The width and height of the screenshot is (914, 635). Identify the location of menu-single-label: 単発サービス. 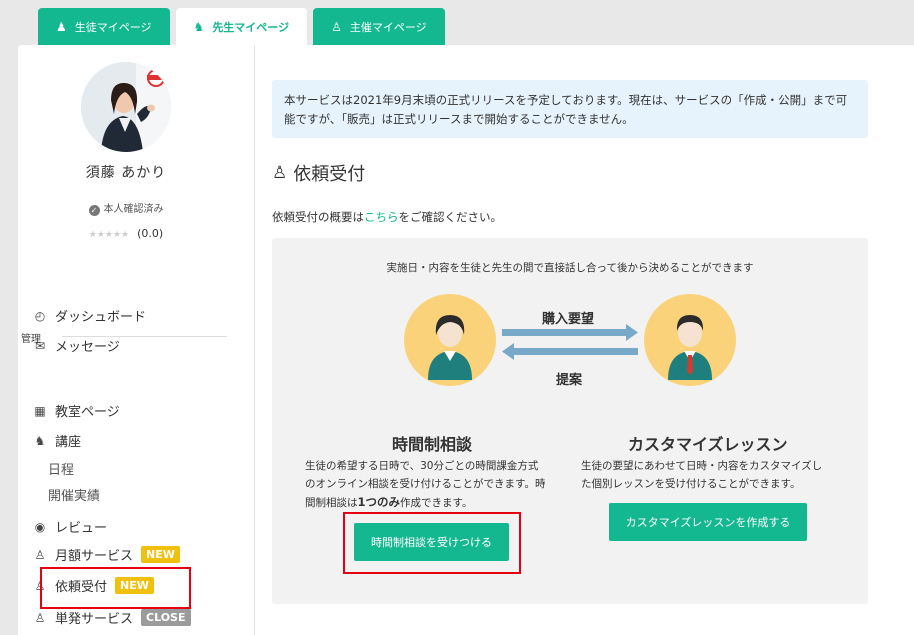
(94, 619).